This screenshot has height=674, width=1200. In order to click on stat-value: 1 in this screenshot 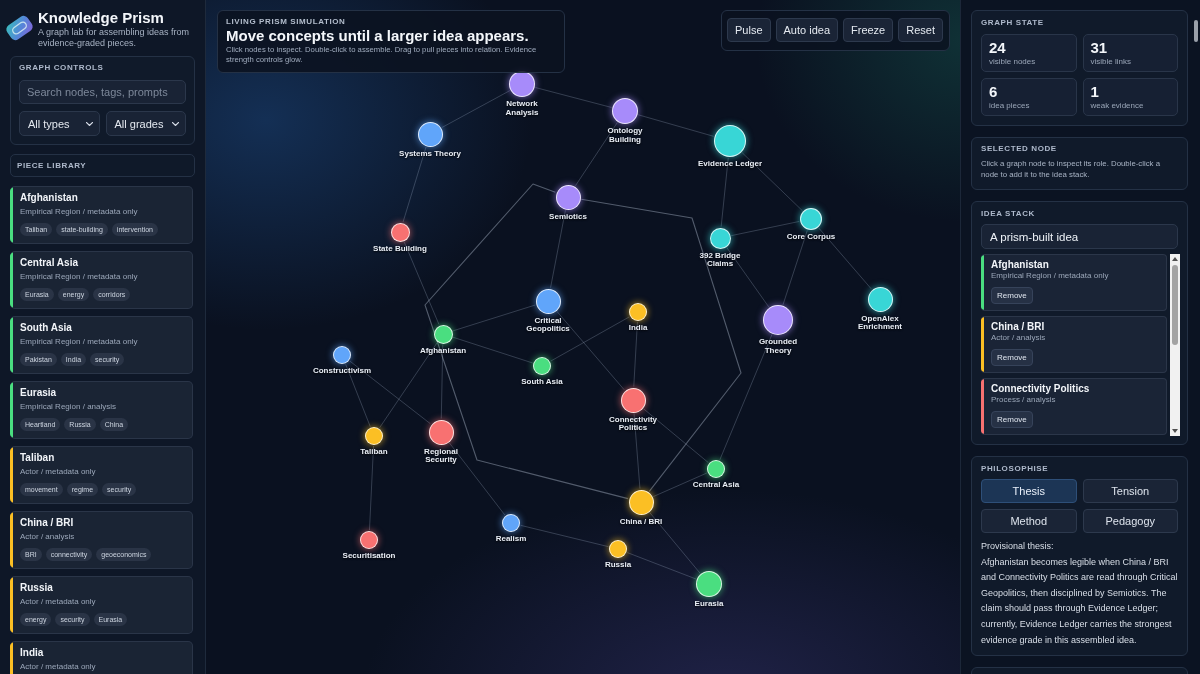, I will do `click(1094, 92)`.